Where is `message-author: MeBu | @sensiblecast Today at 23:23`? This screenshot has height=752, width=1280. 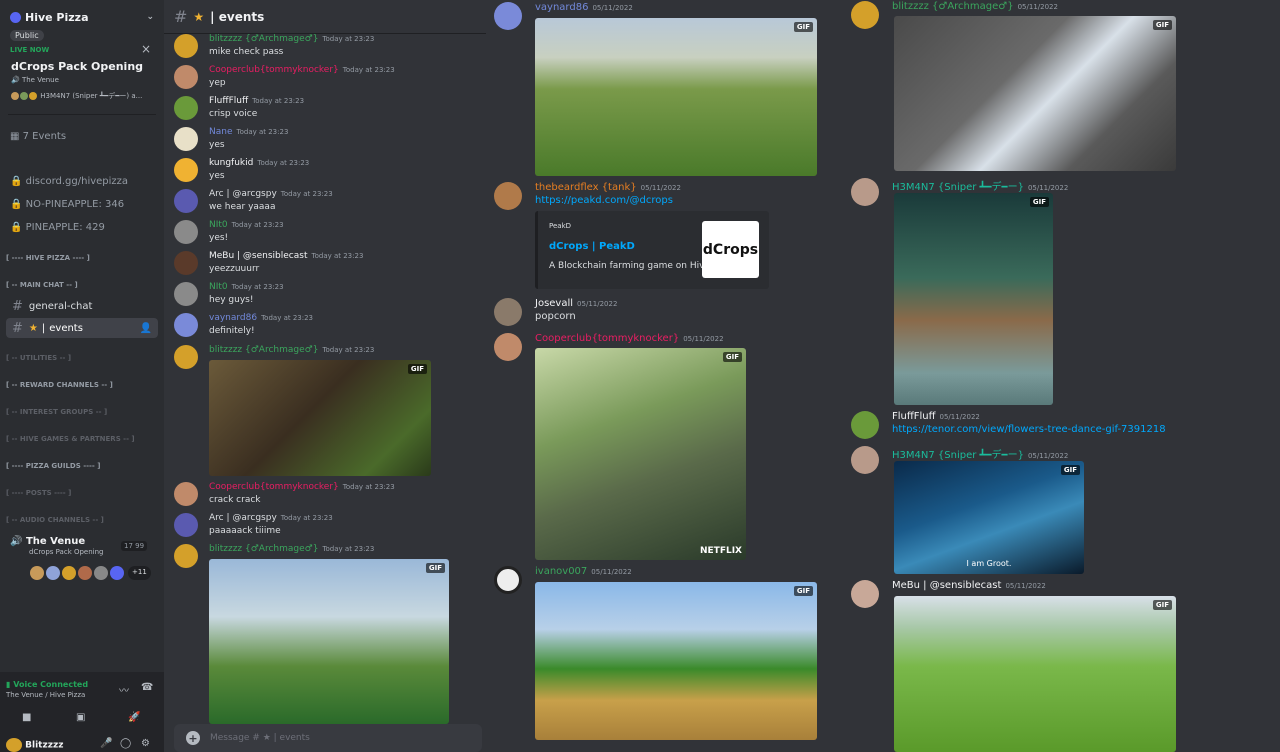 message-author: MeBu | @sensiblecast Today at 23:23 is located at coordinates (286, 256).